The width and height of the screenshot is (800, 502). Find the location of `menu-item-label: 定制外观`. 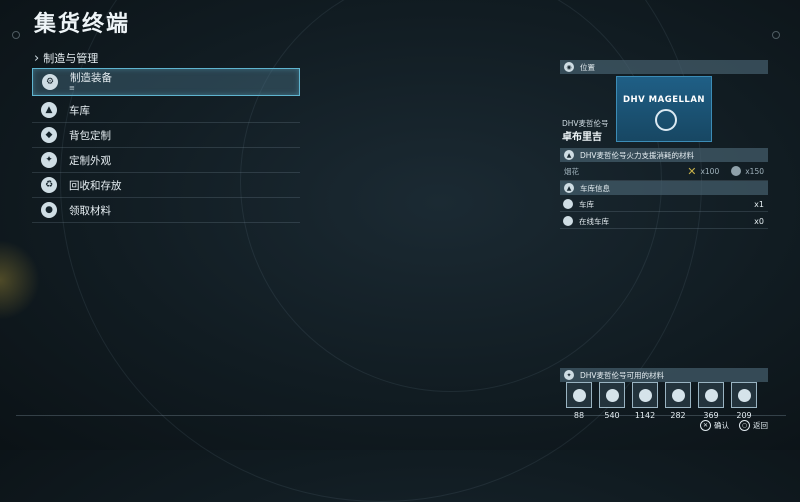

menu-item-label: 定制外观 is located at coordinates (90, 160).